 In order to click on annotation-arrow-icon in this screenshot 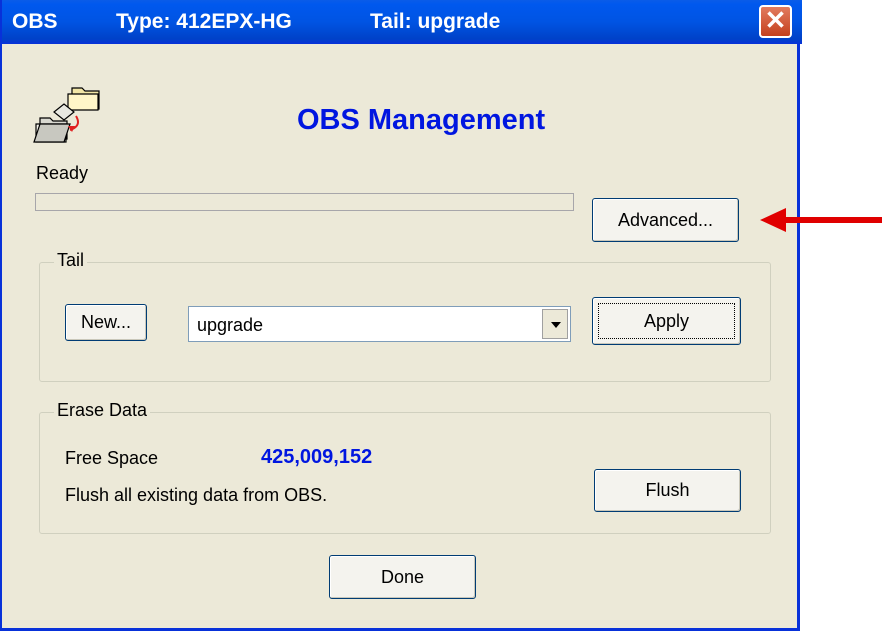, I will do `click(821, 220)`.